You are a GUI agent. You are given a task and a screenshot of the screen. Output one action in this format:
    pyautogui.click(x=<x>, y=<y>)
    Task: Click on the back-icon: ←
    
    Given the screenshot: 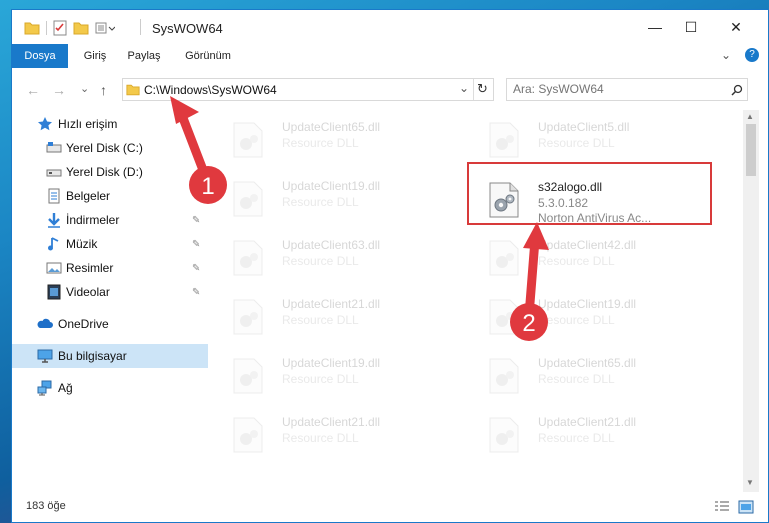 What is the action you would take?
    pyautogui.click(x=33, y=90)
    